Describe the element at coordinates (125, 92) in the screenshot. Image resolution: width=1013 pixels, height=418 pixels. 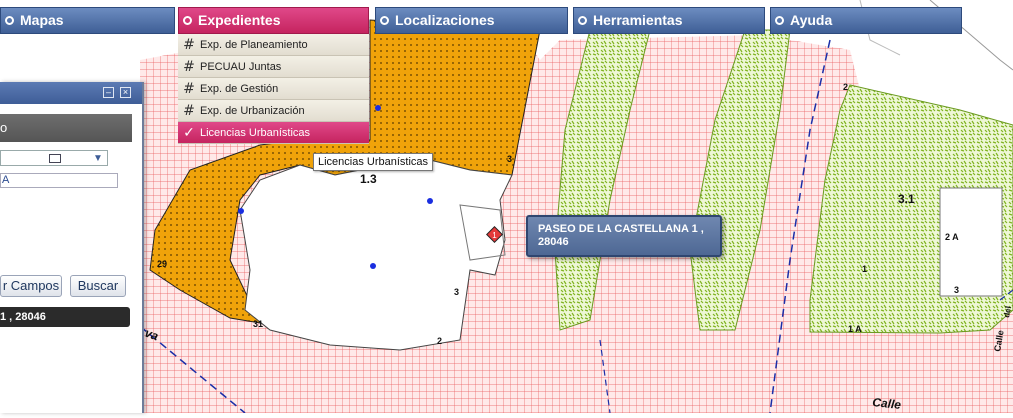
I see `close-icon: ×` at that location.